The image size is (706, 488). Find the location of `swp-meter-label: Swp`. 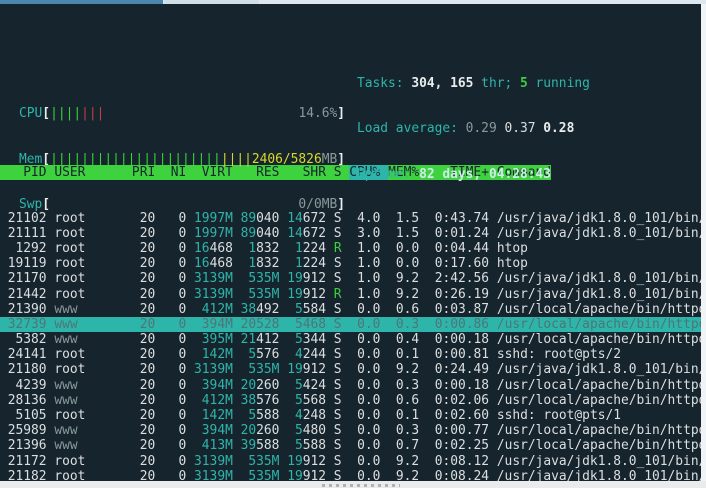

swp-meter-label: Swp is located at coordinates (31, 205).